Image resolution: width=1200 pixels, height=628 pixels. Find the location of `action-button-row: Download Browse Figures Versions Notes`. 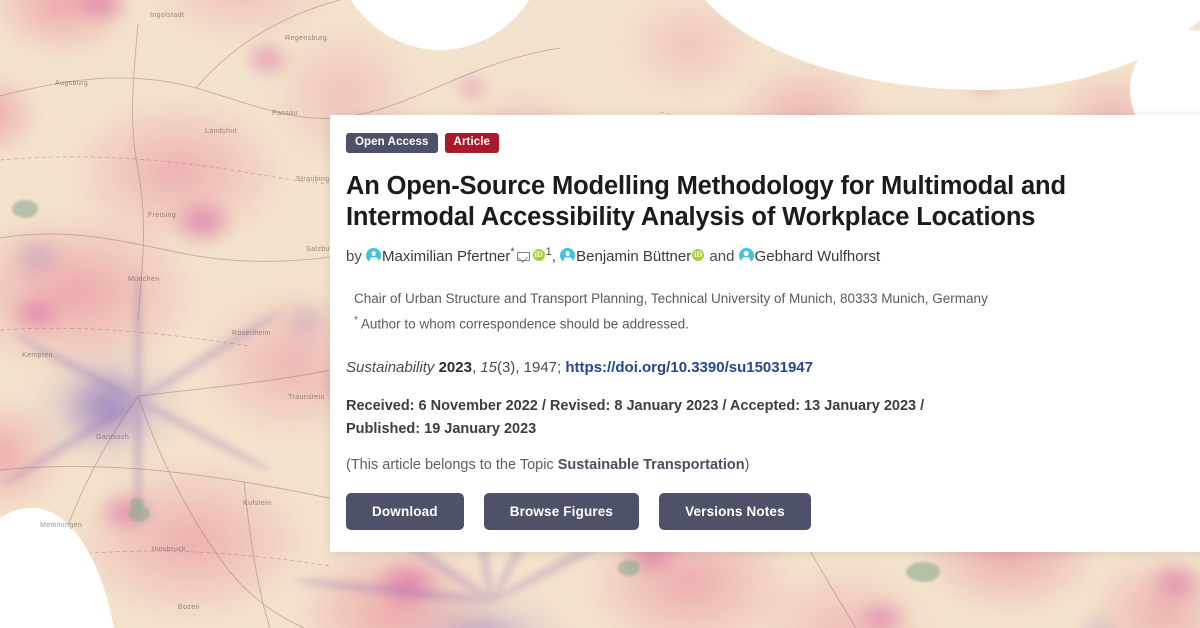

action-button-row: Download Browse Figures Versions Notes is located at coordinates (767, 512).